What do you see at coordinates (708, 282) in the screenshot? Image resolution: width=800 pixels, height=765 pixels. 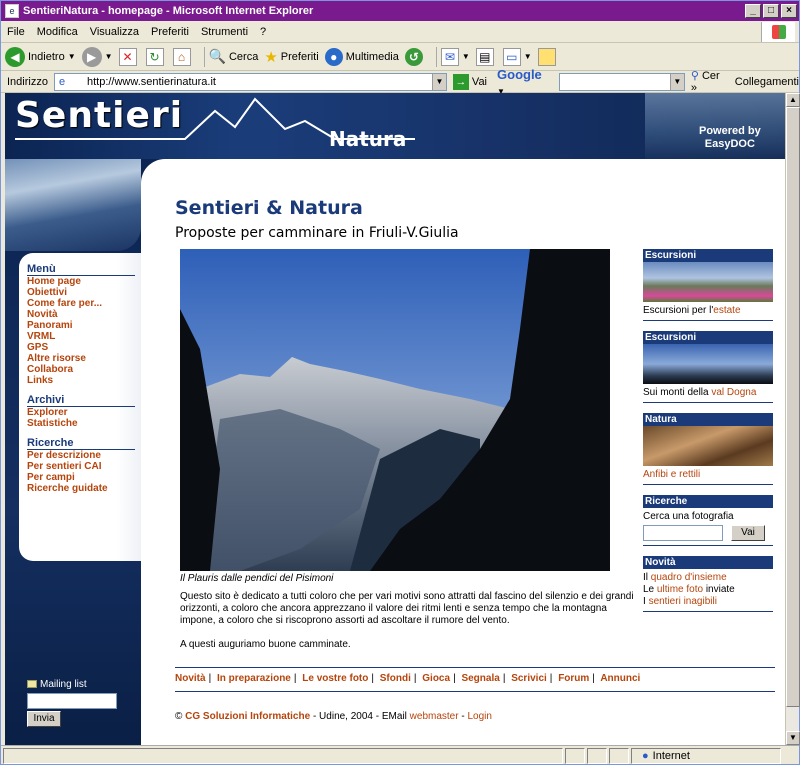 I see `promo-image-flowers` at bounding box center [708, 282].